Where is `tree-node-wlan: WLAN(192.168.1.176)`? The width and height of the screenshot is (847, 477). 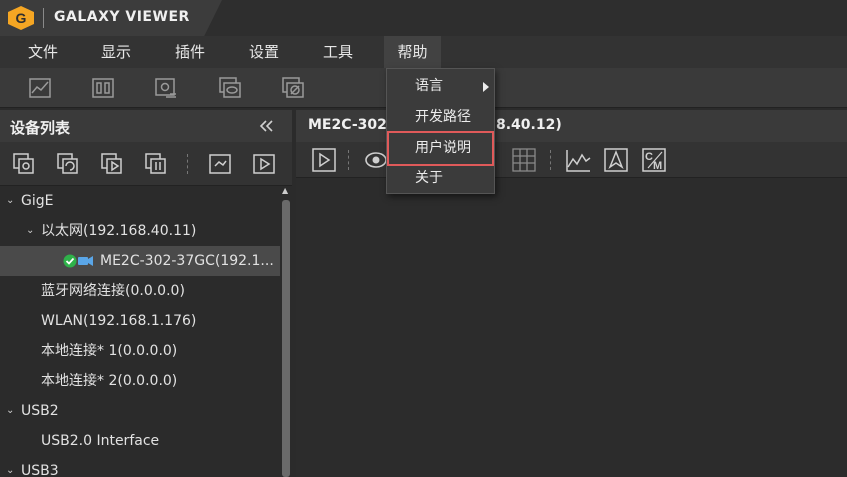 tree-node-wlan: WLAN(192.168.1.176) is located at coordinates (140, 321).